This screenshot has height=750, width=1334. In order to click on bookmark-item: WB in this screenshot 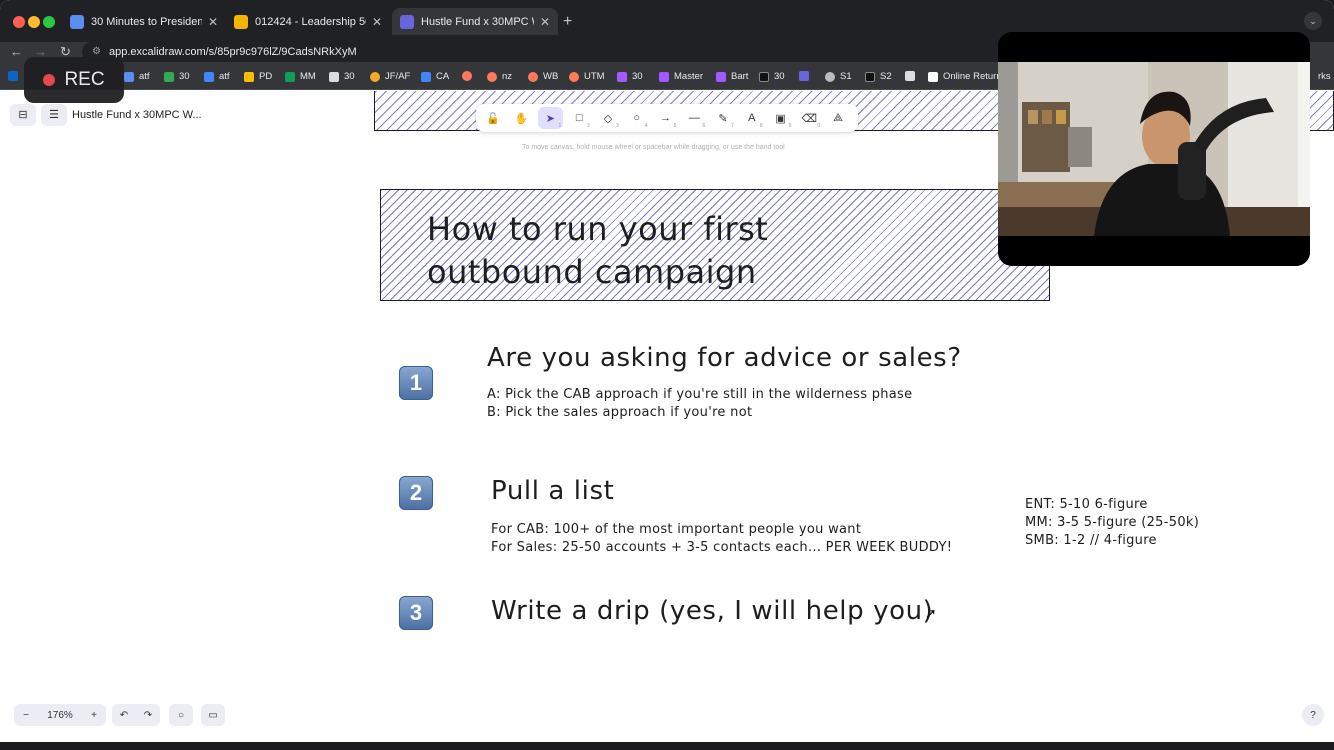, I will do `click(543, 76)`.